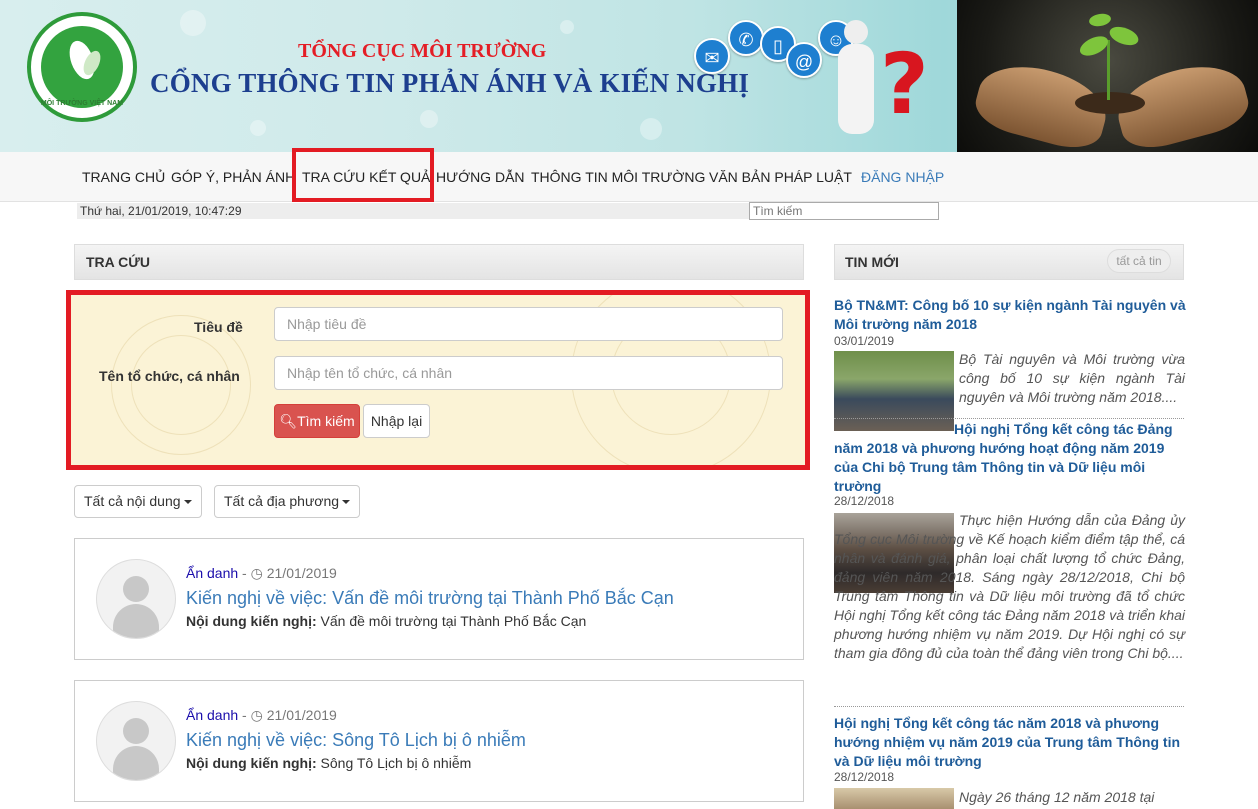  I want to click on phone-icon: ✆, so click(746, 38).